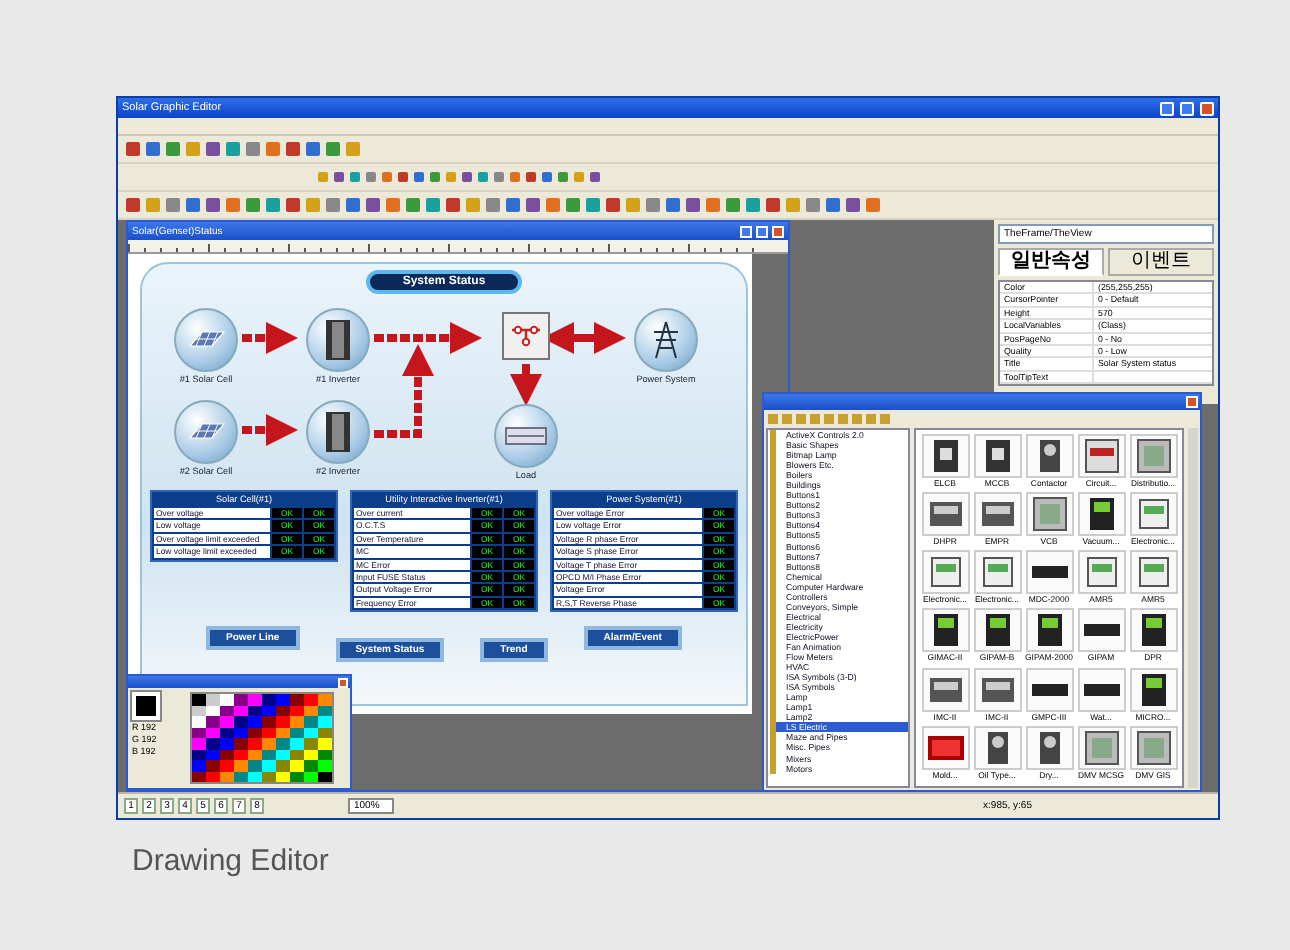  I want to click on tab: 이벤트, so click(1161, 262).